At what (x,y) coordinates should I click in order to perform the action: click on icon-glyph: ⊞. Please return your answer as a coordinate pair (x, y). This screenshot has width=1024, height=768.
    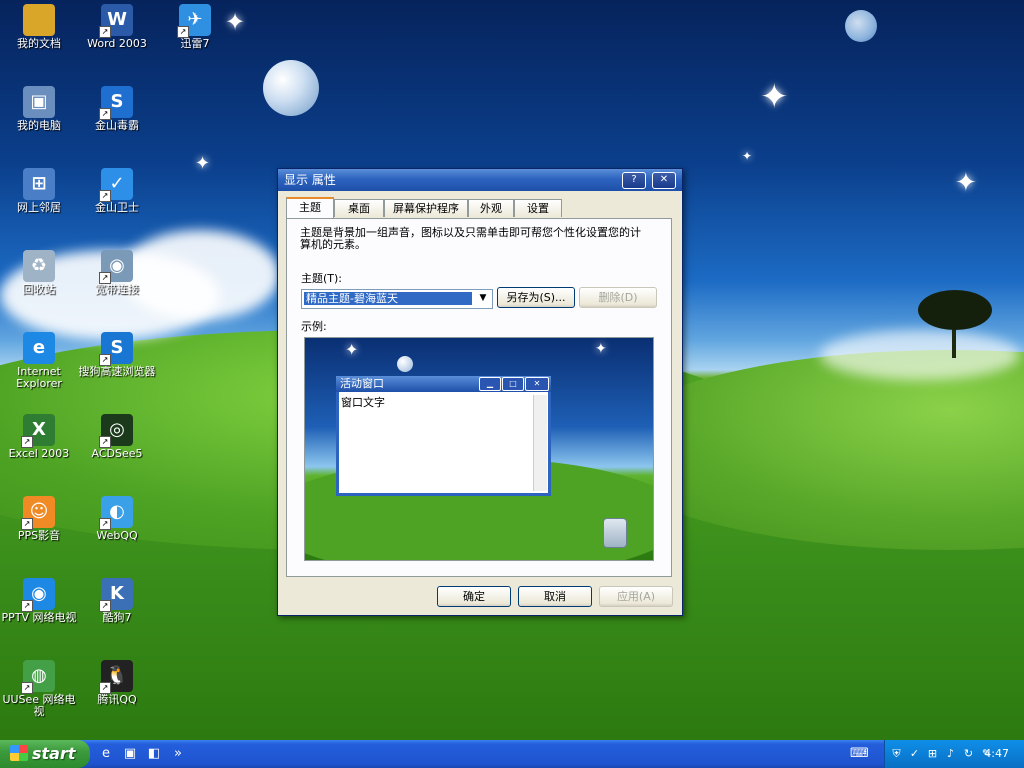
    Looking at the image, I should click on (39, 183).